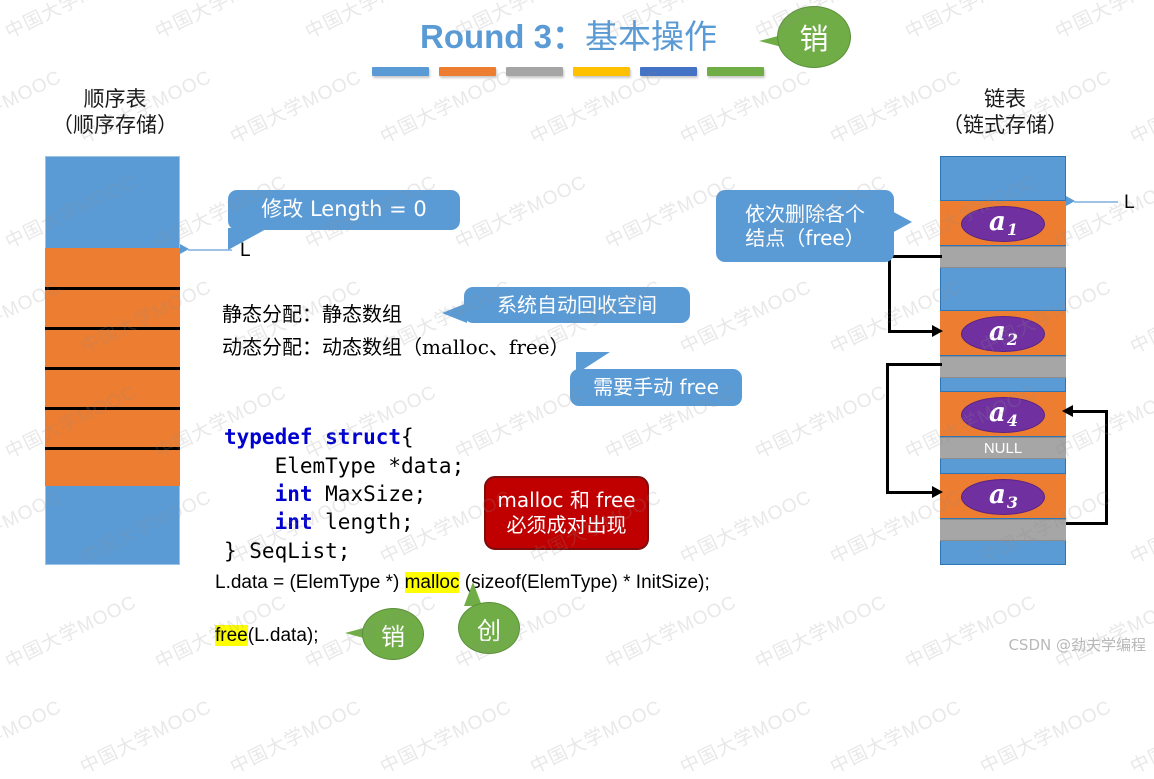 Image resolution: width=1154 pixels, height=779 pixels. Describe the element at coordinates (210, 250) in the screenshot. I see `left-pointer-line` at that location.